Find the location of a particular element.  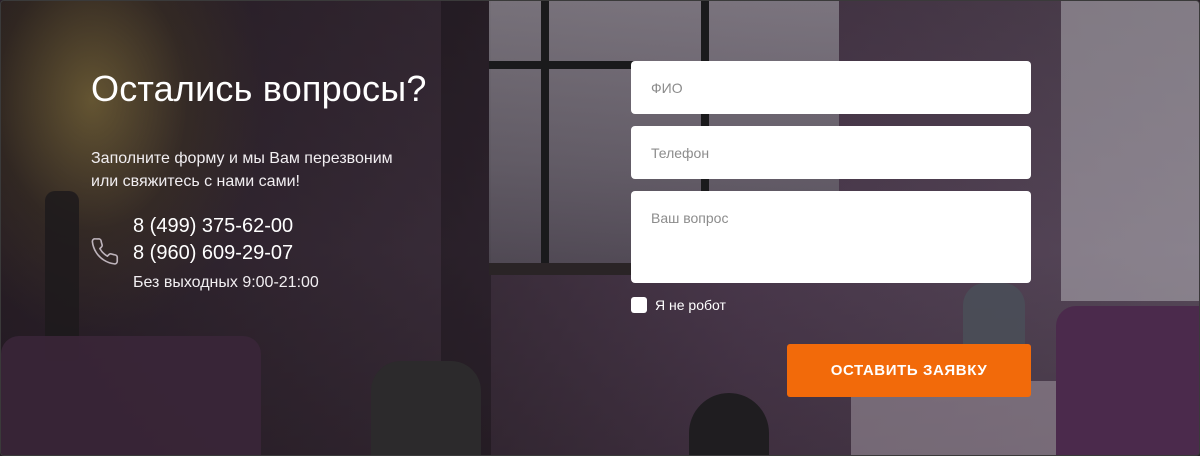

name-input is located at coordinates (831, 87).